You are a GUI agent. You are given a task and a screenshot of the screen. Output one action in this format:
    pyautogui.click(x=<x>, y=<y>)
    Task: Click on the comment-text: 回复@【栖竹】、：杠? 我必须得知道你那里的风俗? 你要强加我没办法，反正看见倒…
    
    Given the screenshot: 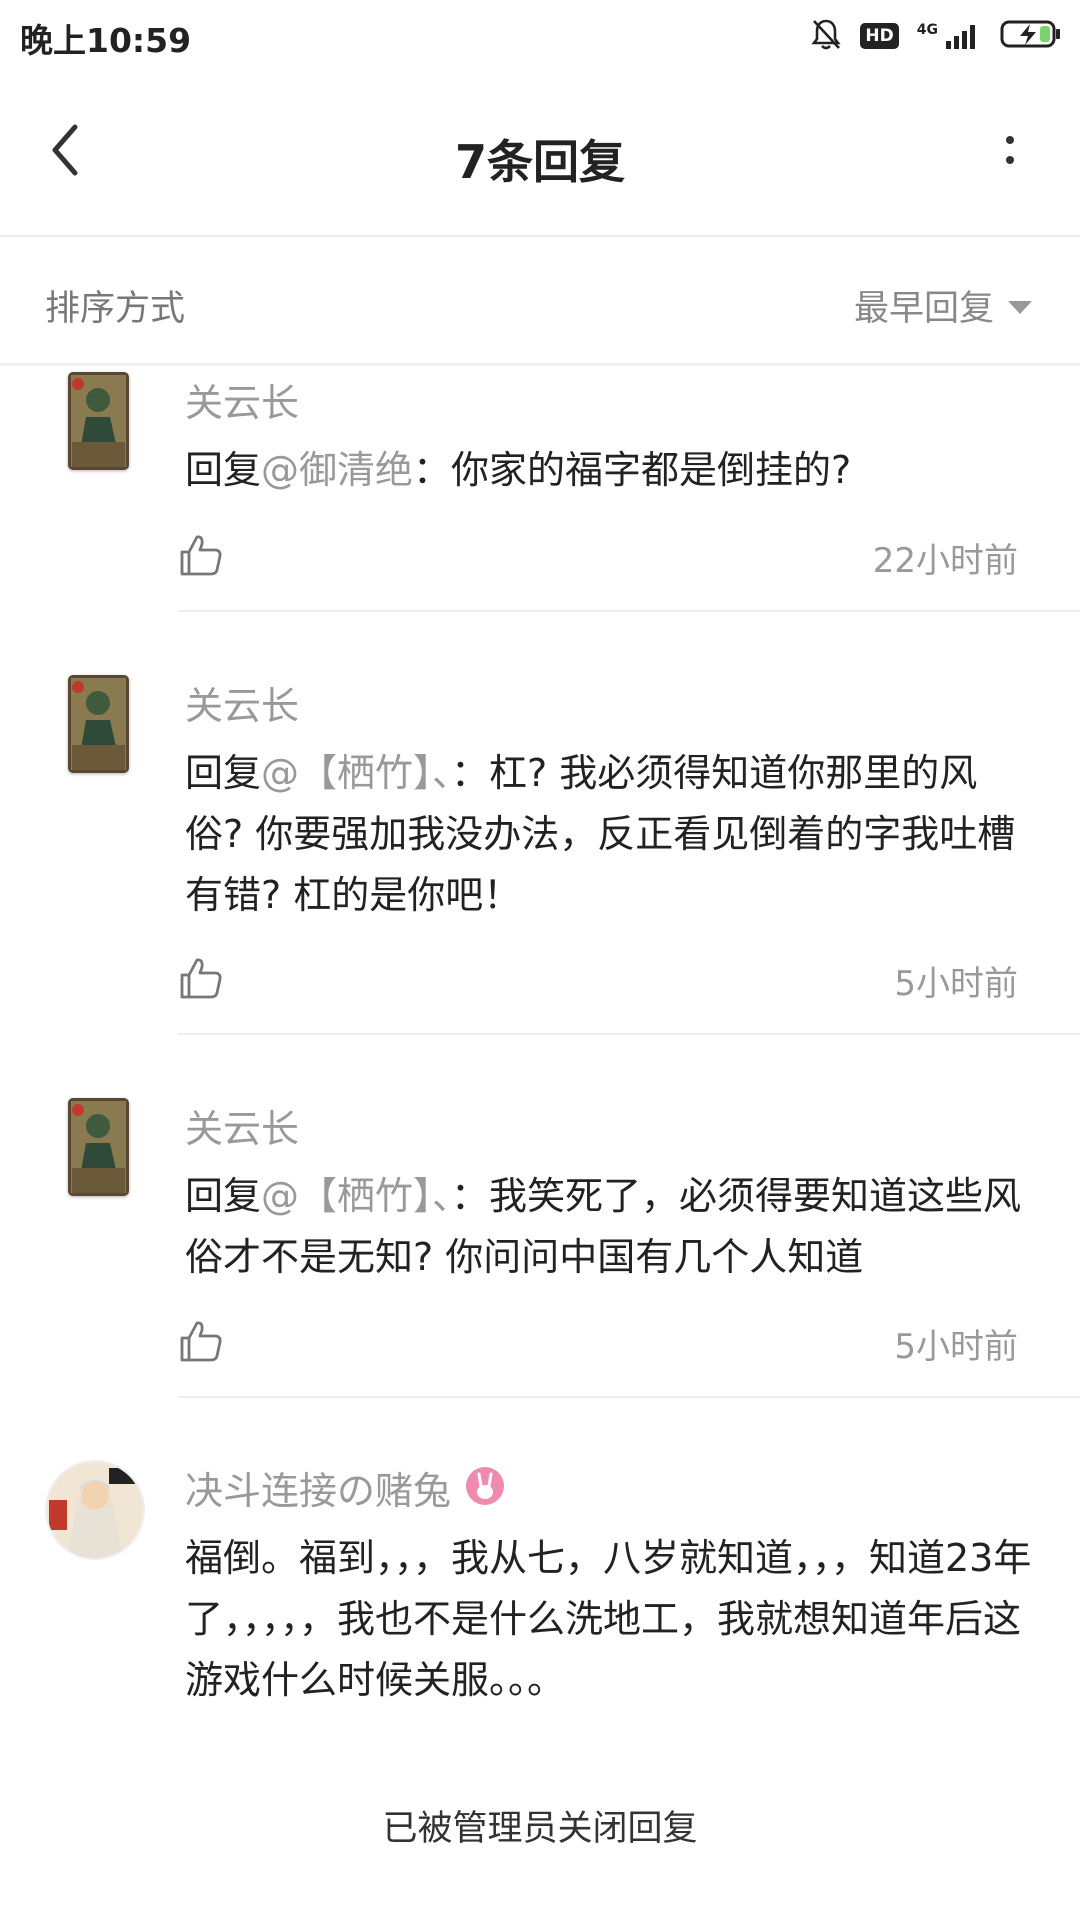 What is the action you would take?
    pyautogui.click(x=600, y=834)
    